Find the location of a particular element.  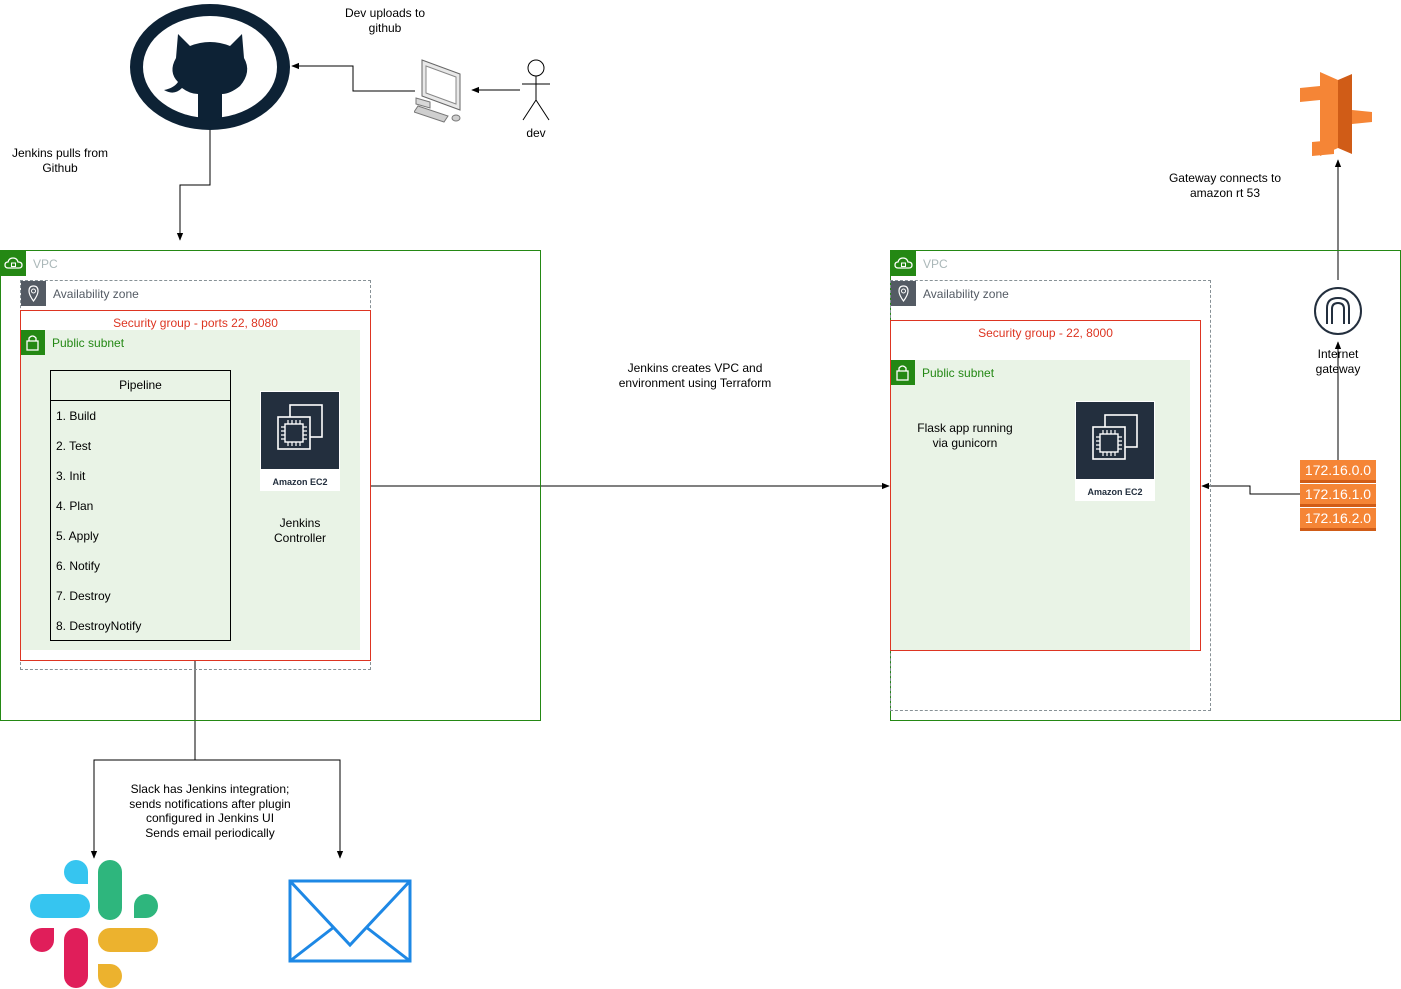

left-ec2-instance: Amazon EC2 is located at coordinates (300, 441).